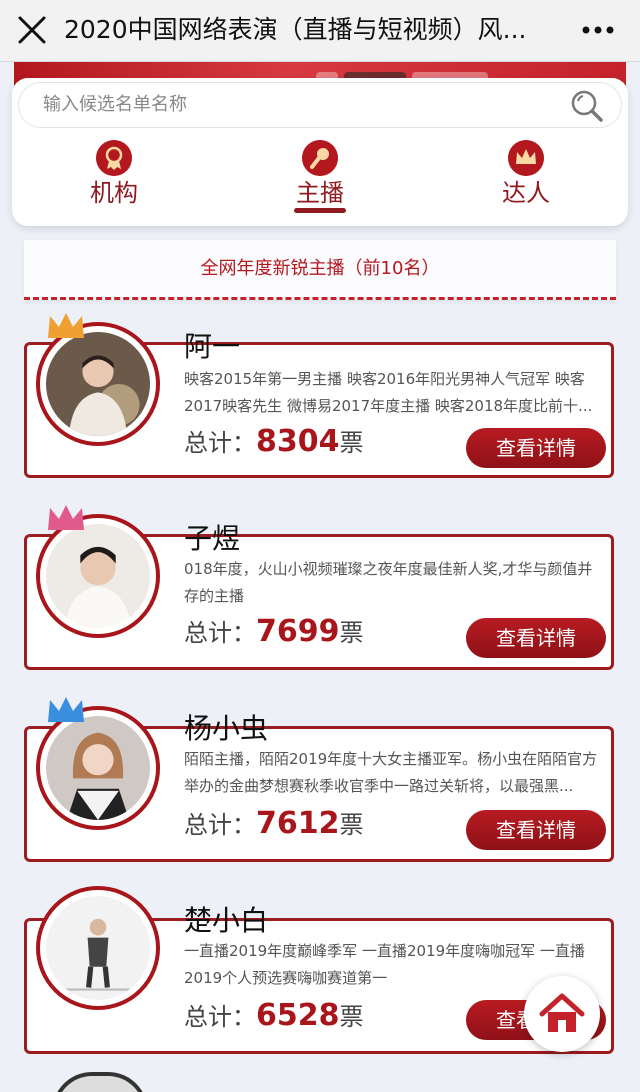  What do you see at coordinates (320, 193) in the screenshot?
I see `tab-label: 主播` at bounding box center [320, 193].